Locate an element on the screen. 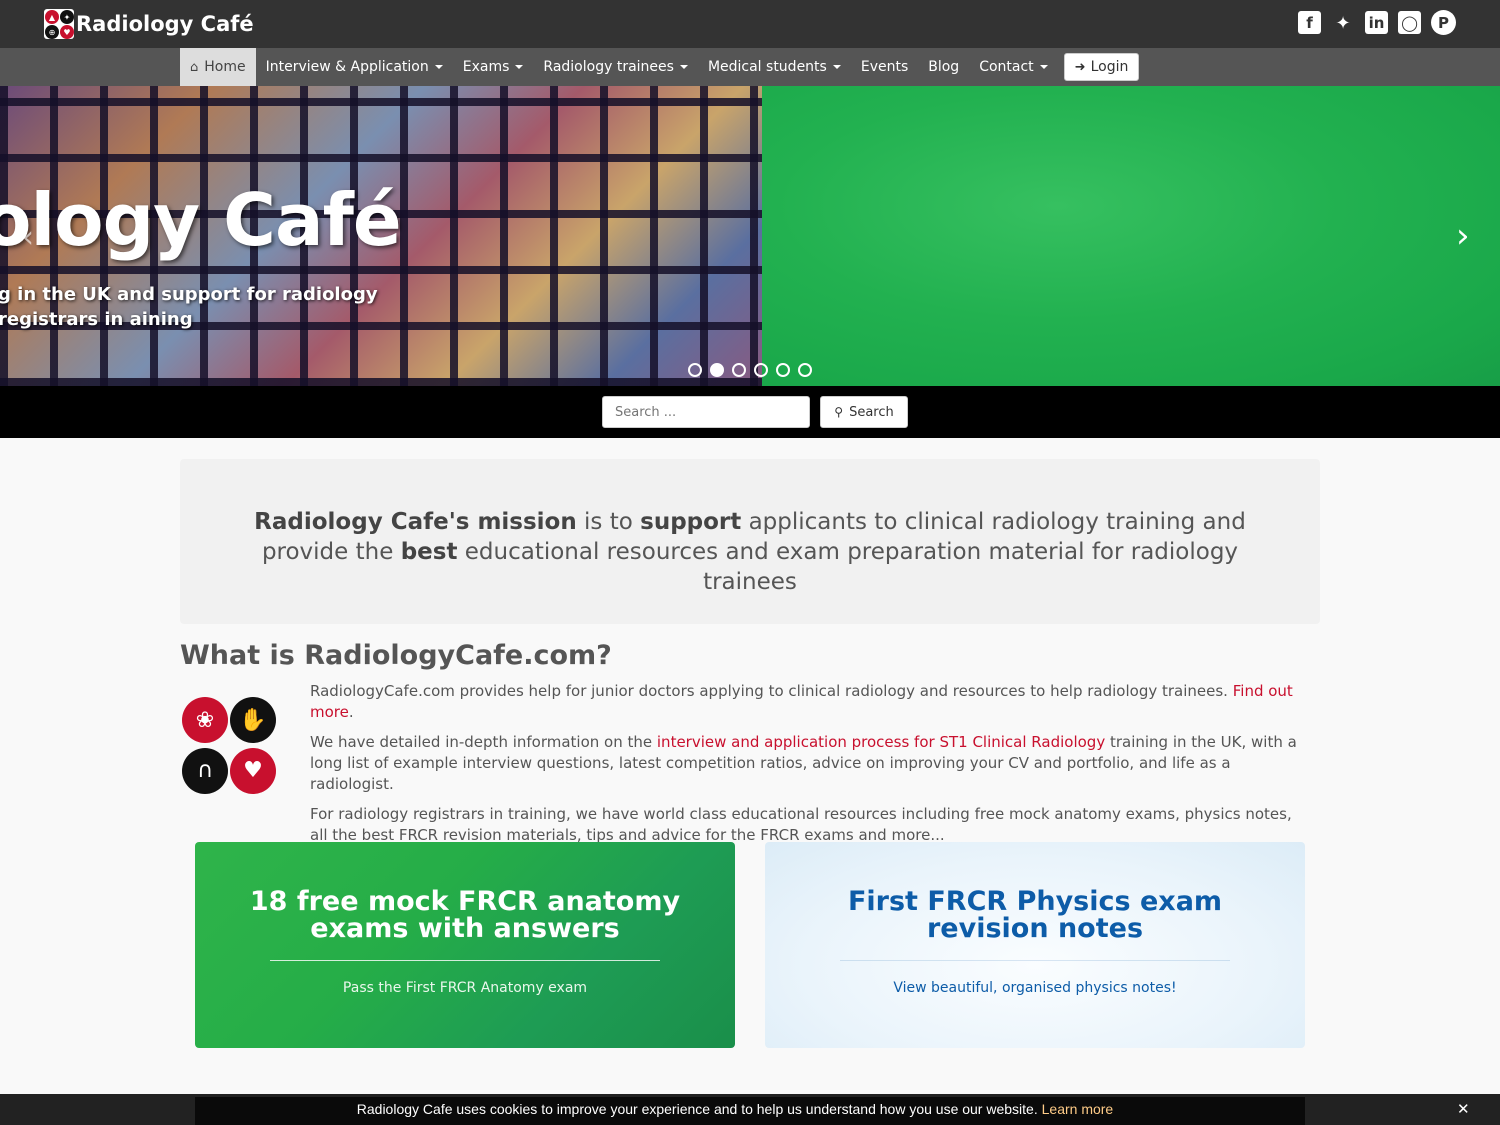 The width and height of the screenshot is (1500, 1125). search-input is located at coordinates (706, 412).